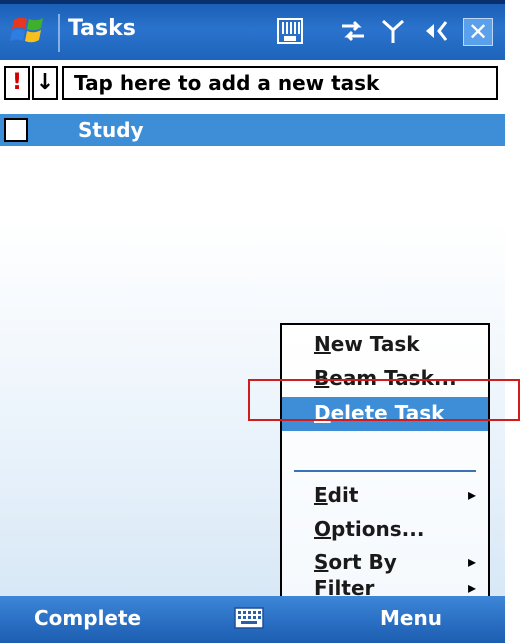 The width and height of the screenshot is (525, 643). What do you see at coordinates (362, 562) in the screenshot?
I see `label-rest: ort By` at bounding box center [362, 562].